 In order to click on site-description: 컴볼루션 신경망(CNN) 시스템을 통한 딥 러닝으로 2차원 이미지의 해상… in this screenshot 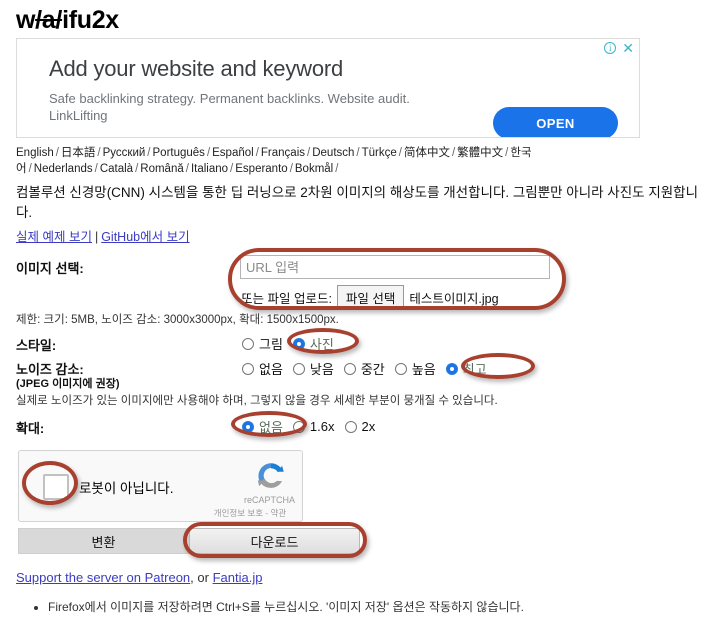, I will do `click(357, 202)`.